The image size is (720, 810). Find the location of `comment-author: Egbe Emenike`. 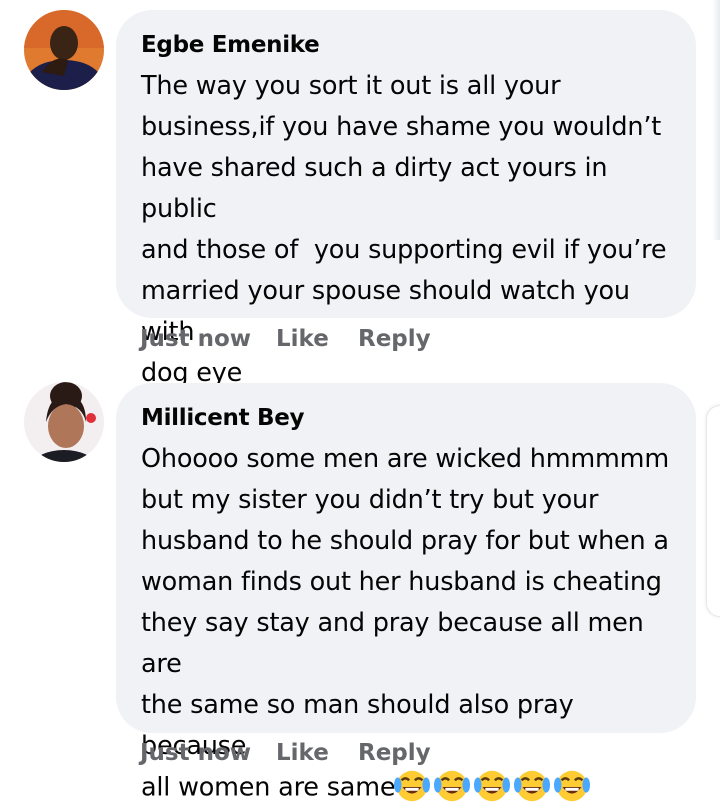

comment-author: Egbe Emenike is located at coordinates (405, 45).